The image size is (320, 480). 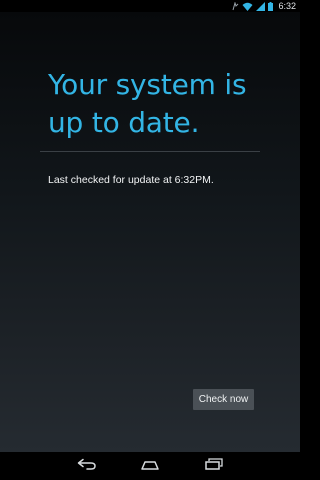 I want to click on status-icons: 6:32, so click(x=264, y=6).